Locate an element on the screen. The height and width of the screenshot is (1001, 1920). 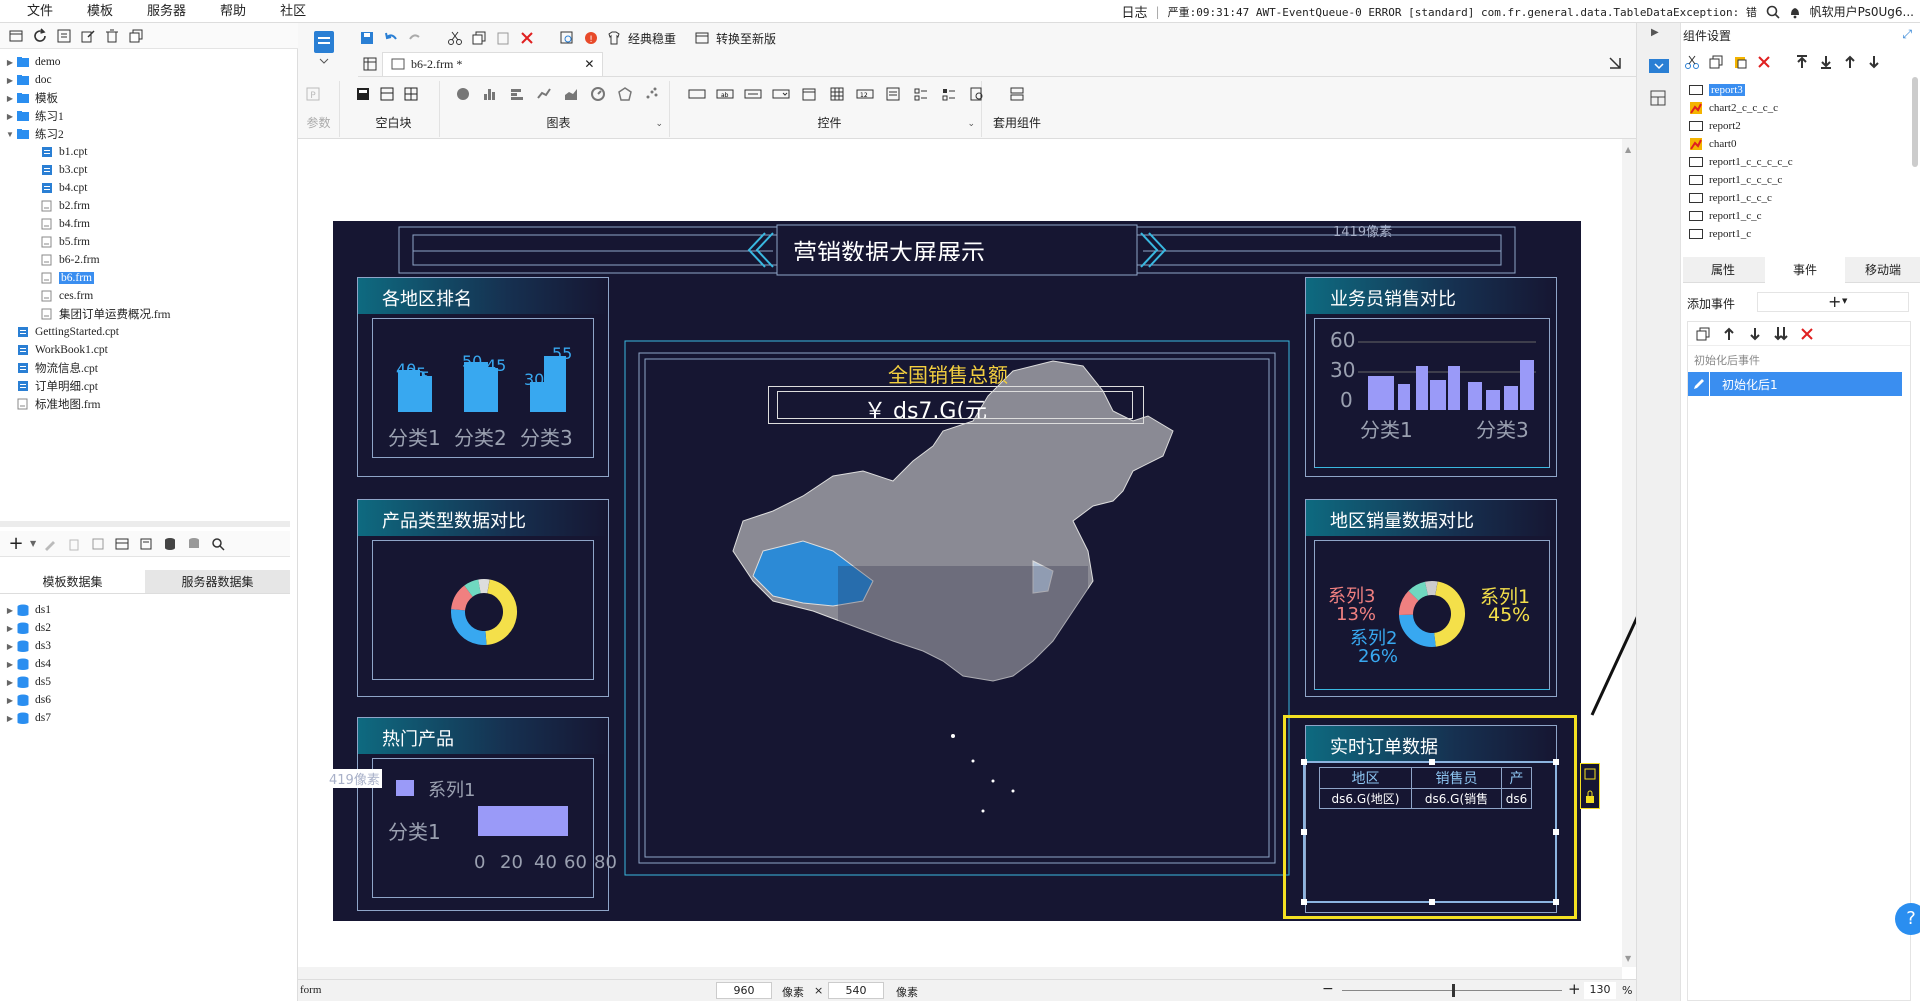
panel-product-type: 产品类型数据对比 is located at coordinates (483, 598).